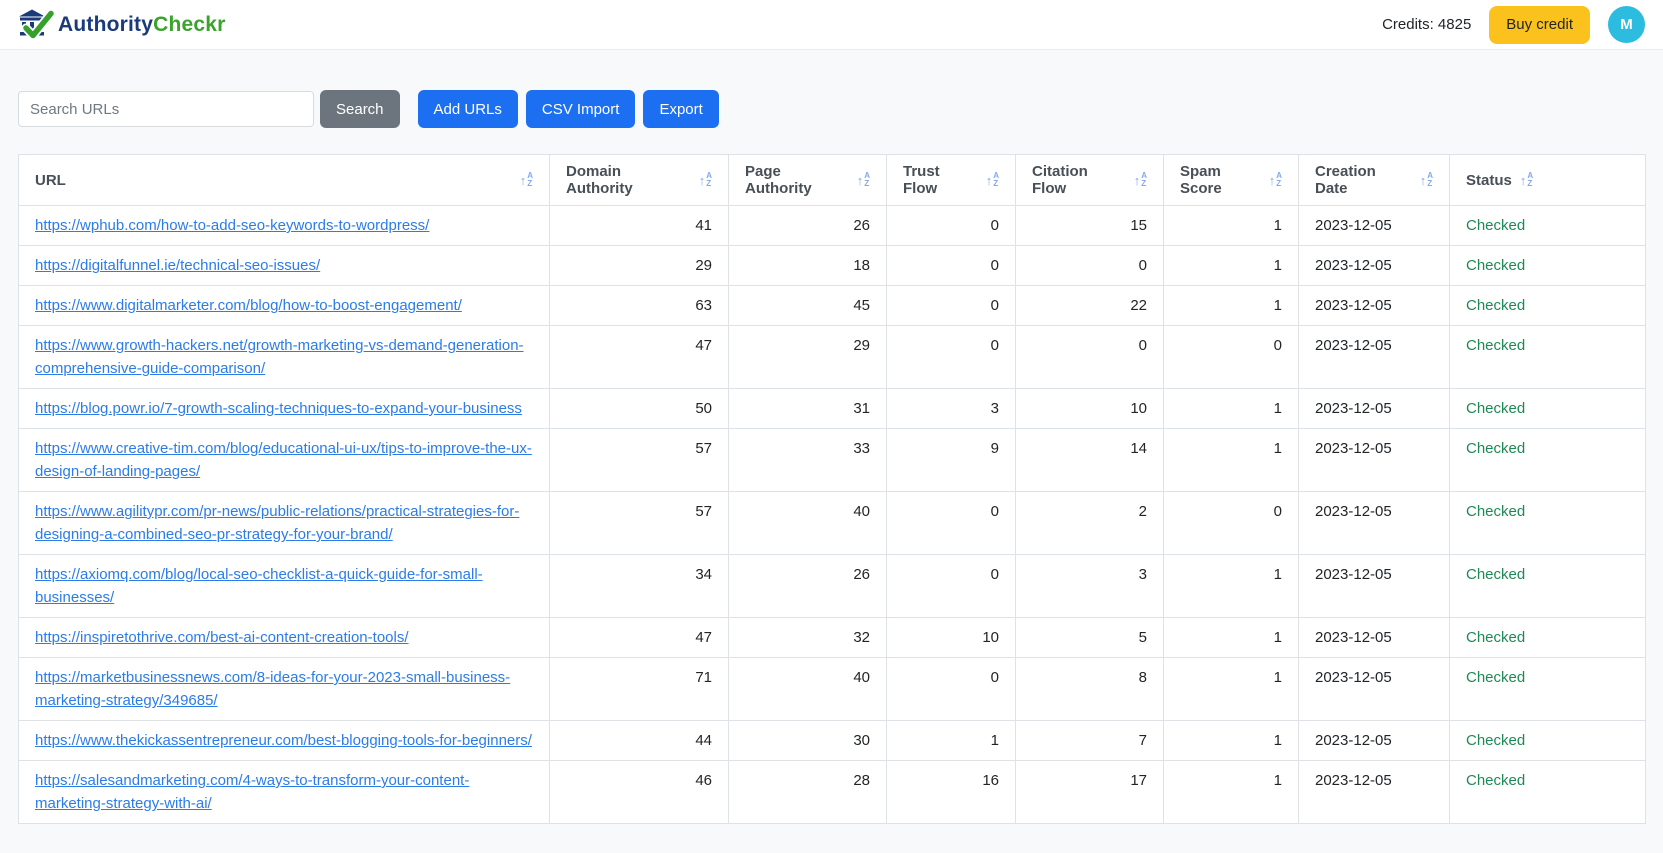 Image resolution: width=1663 pixels, height=853 pixels. What do you see at coordinates (1089, 637) in the screenshot?
I see `citation-flow-cell: 5` at bounding box center [1089, 637].